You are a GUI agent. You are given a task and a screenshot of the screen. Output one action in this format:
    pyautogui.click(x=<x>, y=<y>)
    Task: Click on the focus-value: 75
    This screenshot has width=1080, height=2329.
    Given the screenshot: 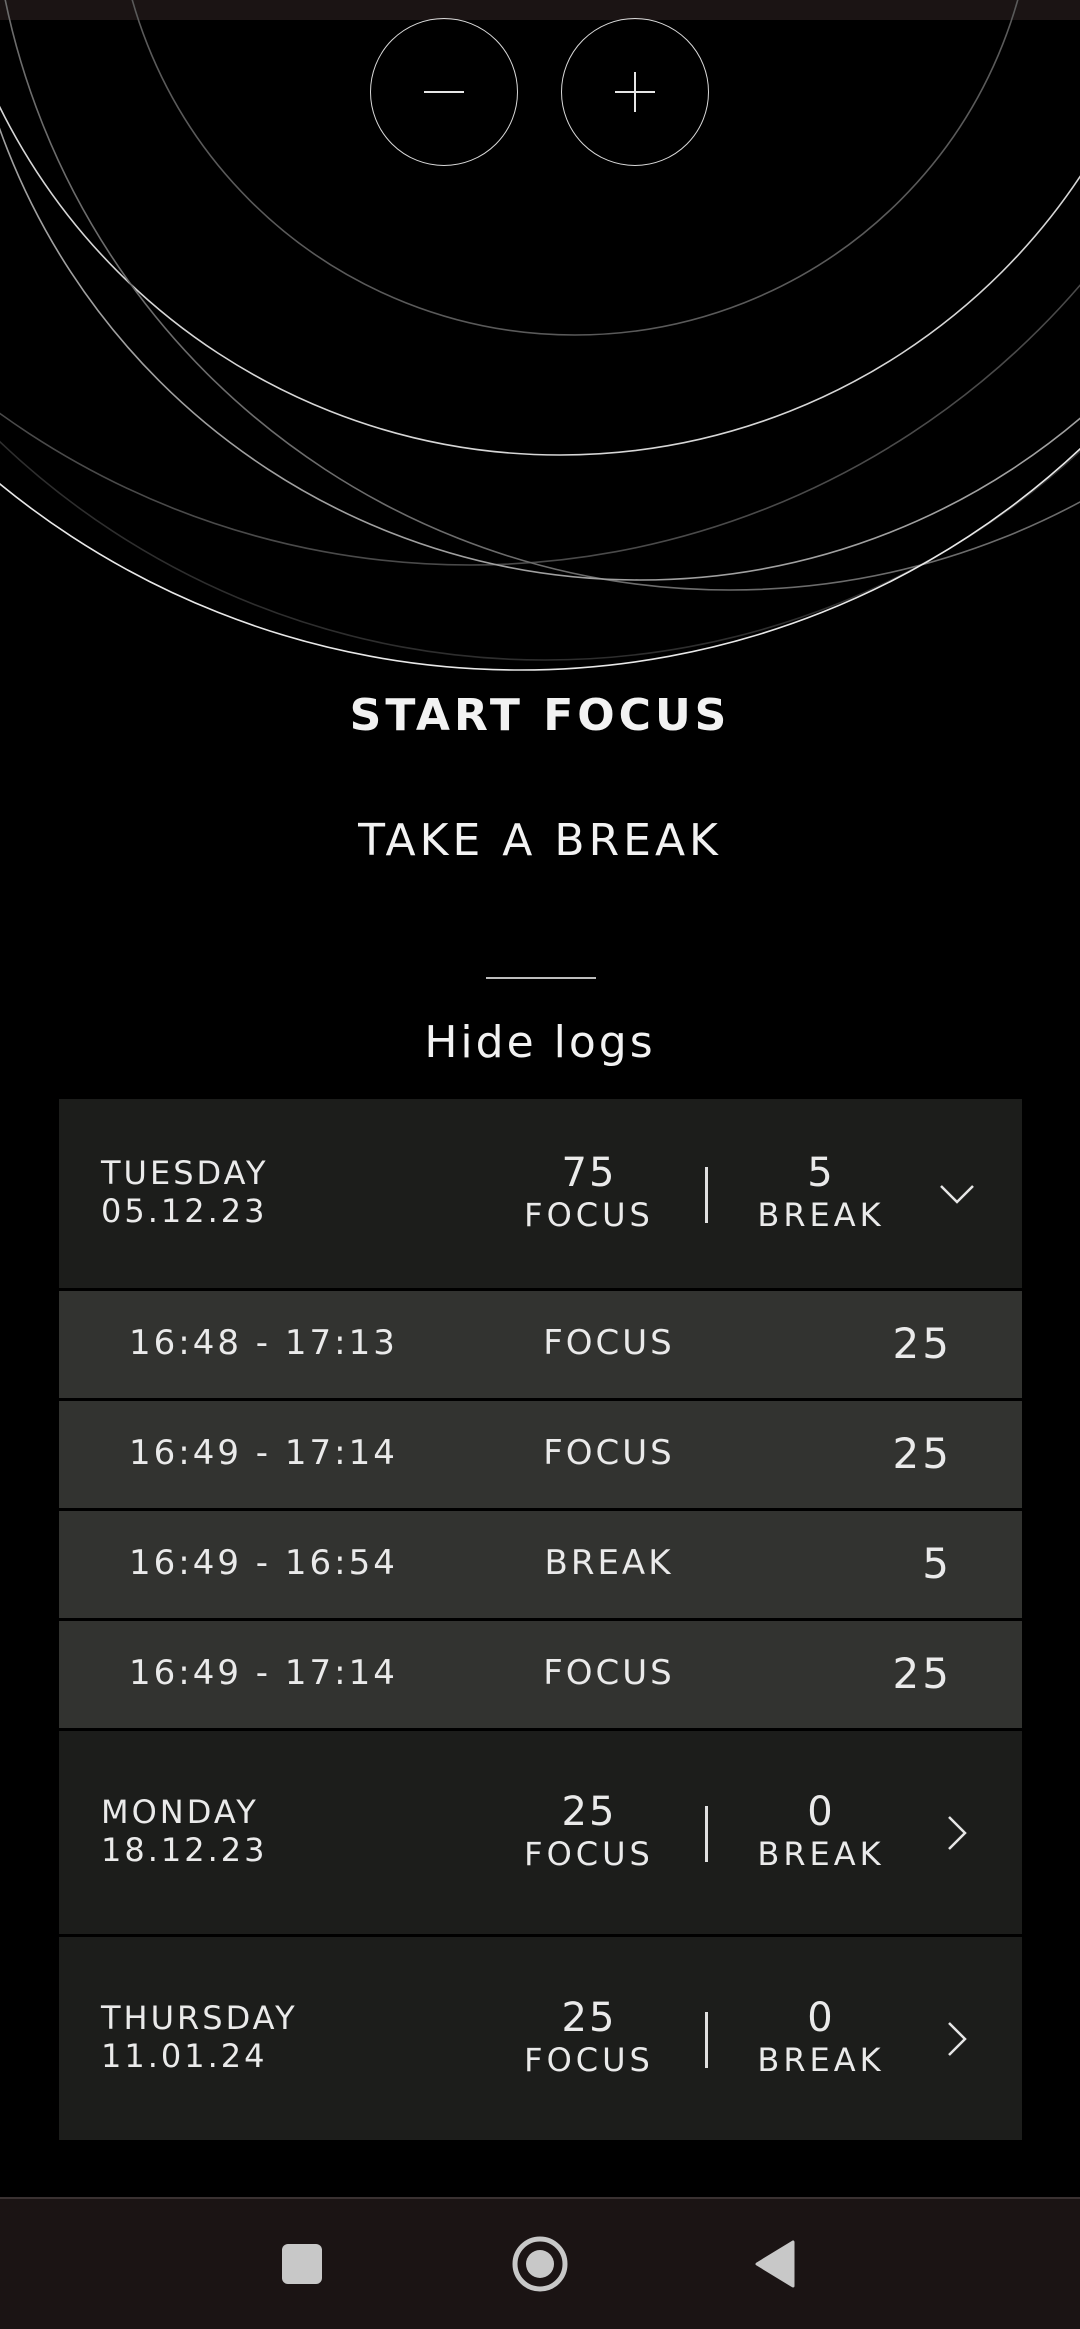 What is the action you would take?
    pyautogui.click(x=589, y=1173)
    